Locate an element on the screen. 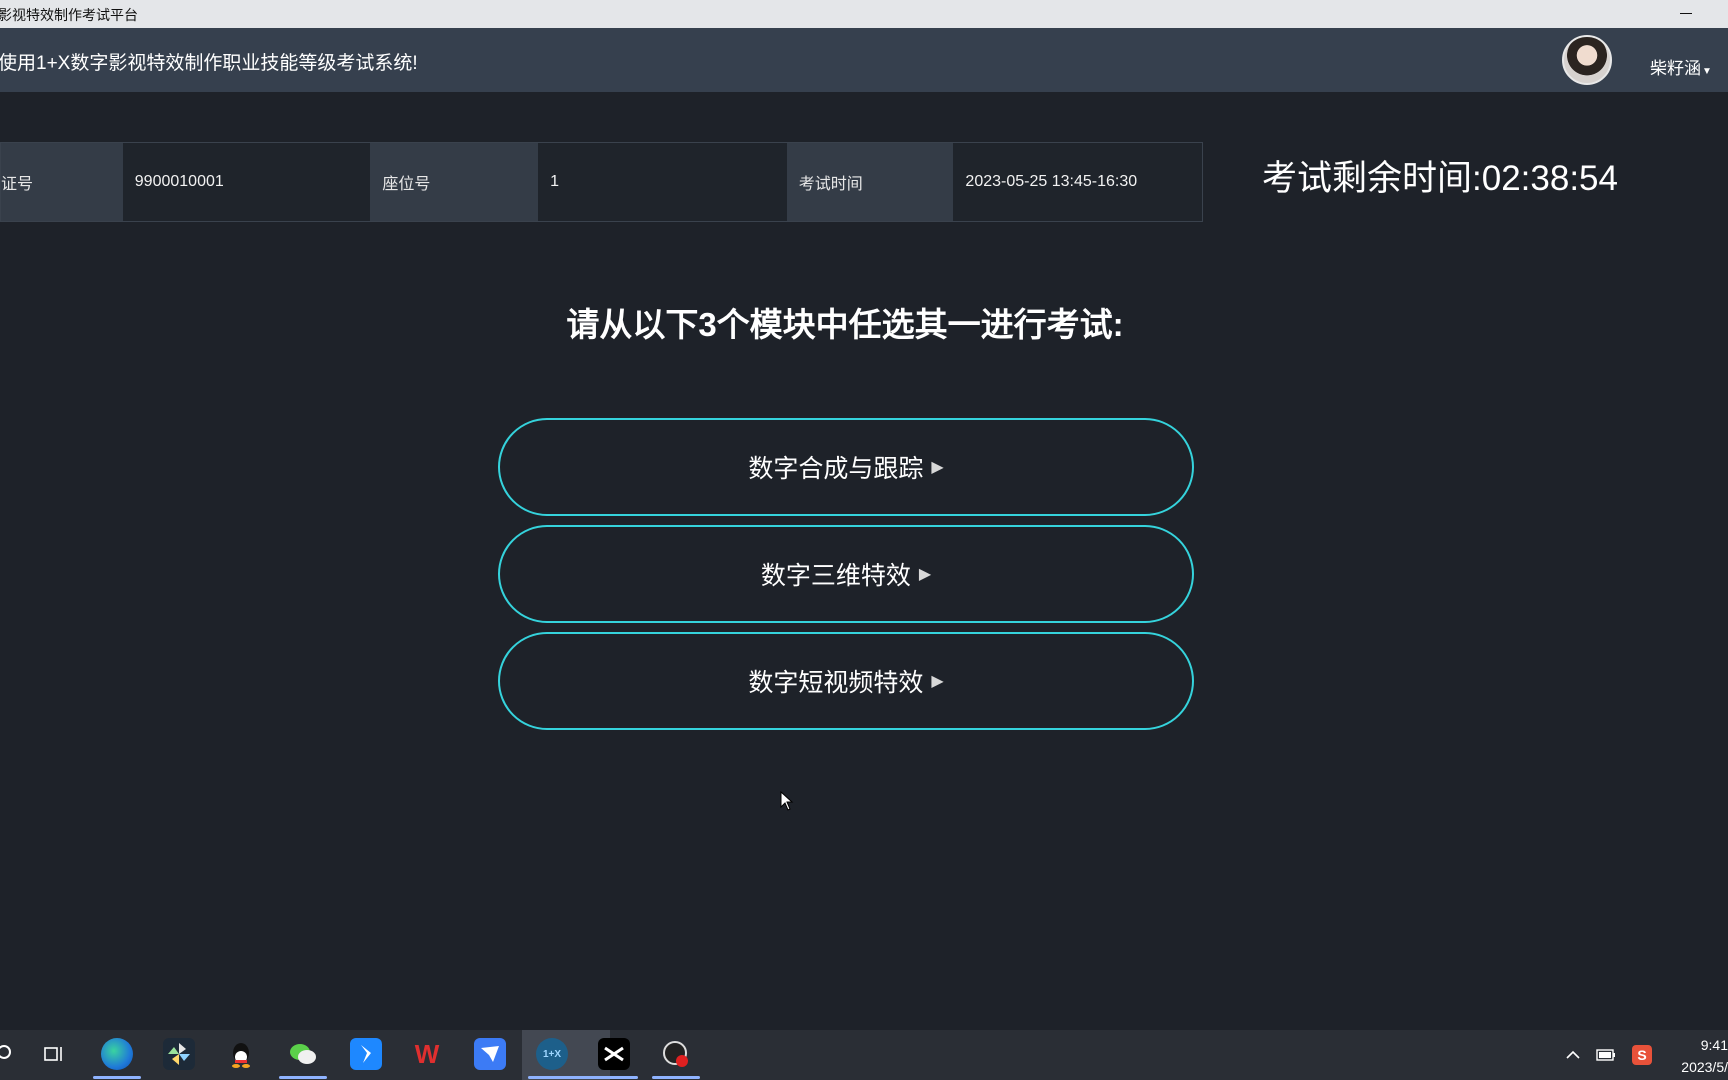 The image size is (1728, 1080). pinwheel-icon is located at coordinates (179, 1054).